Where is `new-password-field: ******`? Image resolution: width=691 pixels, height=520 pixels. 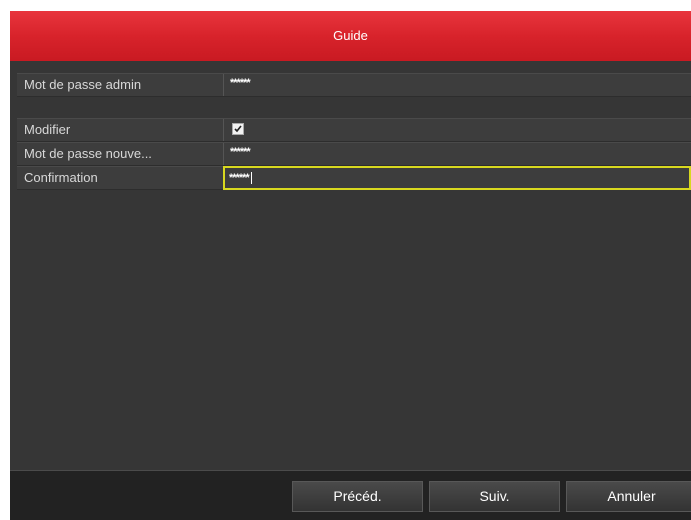 new-password-field: ****** is located at coordinates (457, 154).